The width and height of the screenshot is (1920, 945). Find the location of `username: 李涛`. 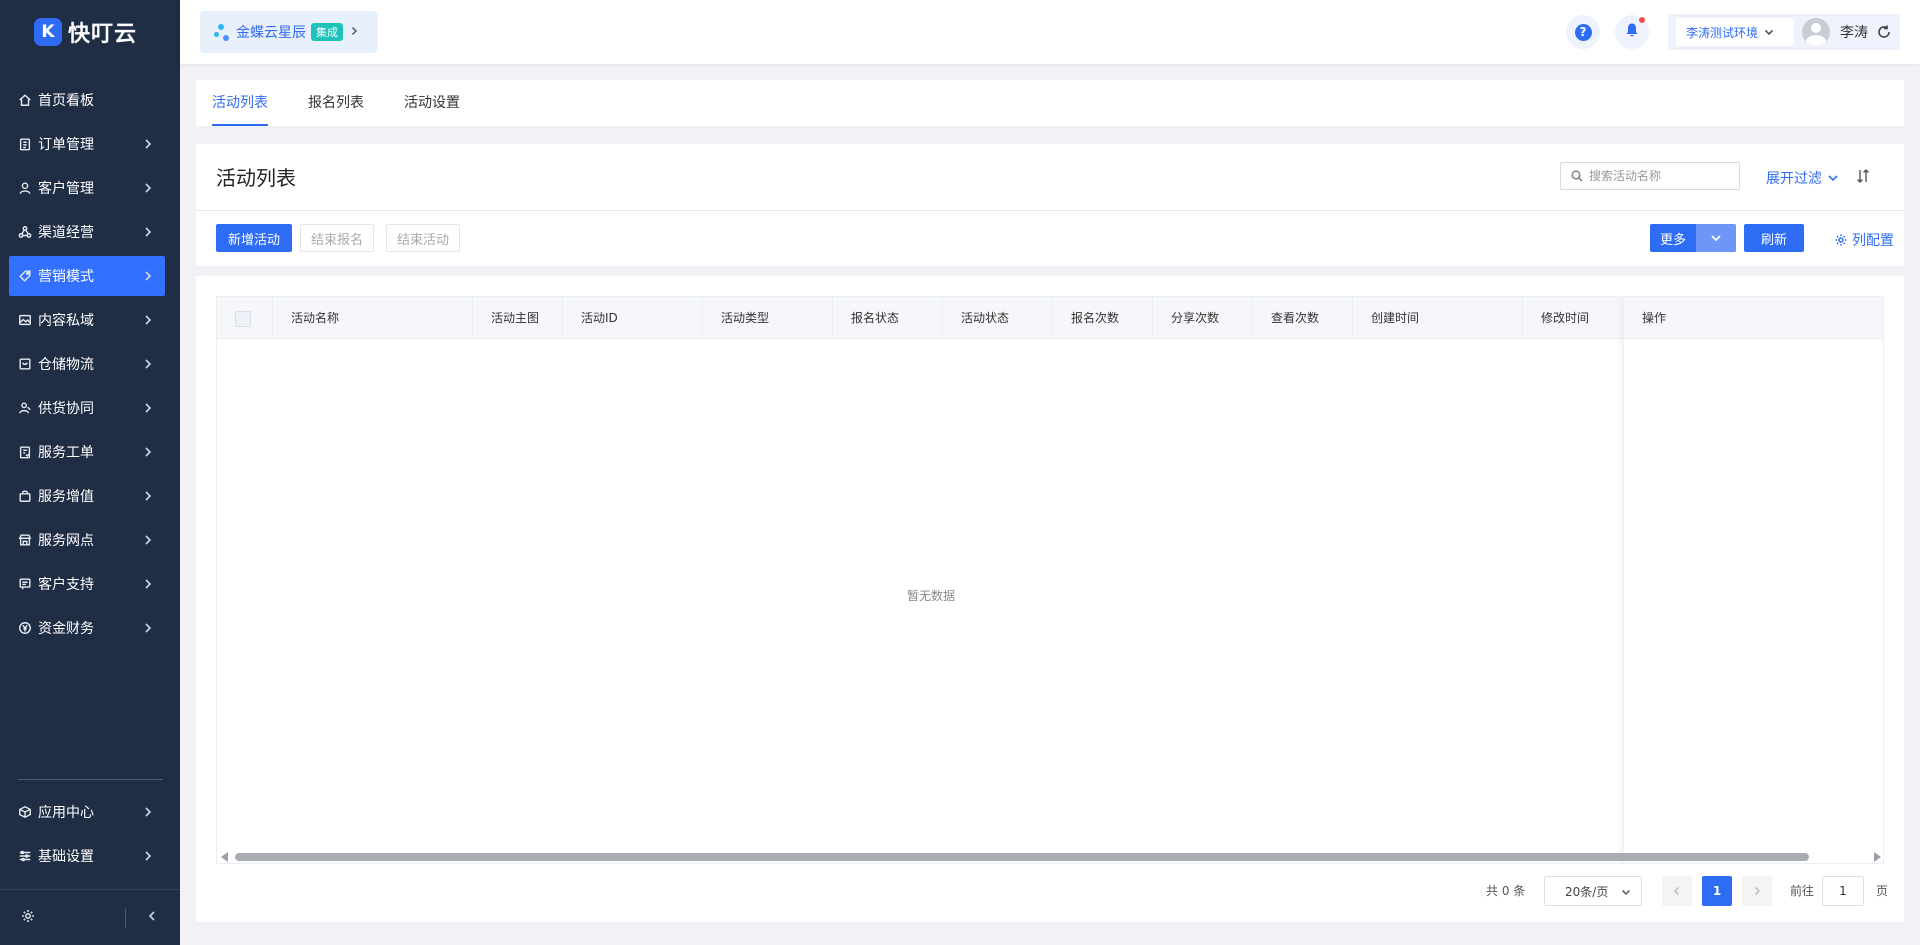

username: 李涛 is located at coordinates (1854, 32).